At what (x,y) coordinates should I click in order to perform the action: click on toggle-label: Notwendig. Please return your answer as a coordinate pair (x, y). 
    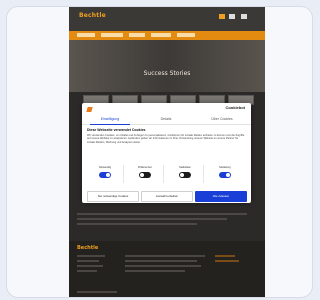
    Looking at the image, I should click on (105, 167).